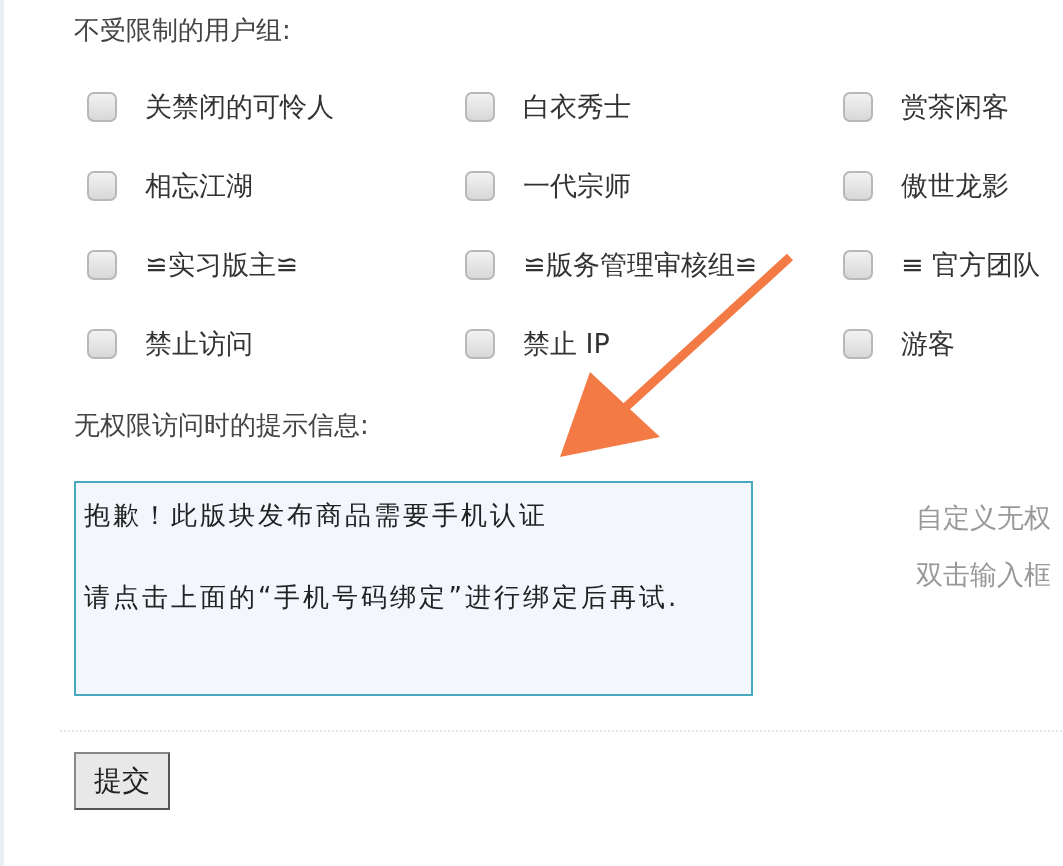 The height and width of the screenshot is (866, 1063). I want to click on checkbox-label: 傲世龙影, so click(955, 186).